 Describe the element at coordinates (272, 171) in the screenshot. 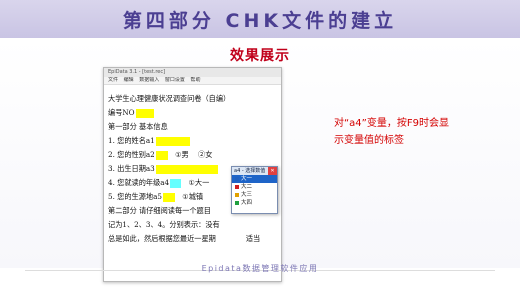

I see `close-icon: ✕` at that location.